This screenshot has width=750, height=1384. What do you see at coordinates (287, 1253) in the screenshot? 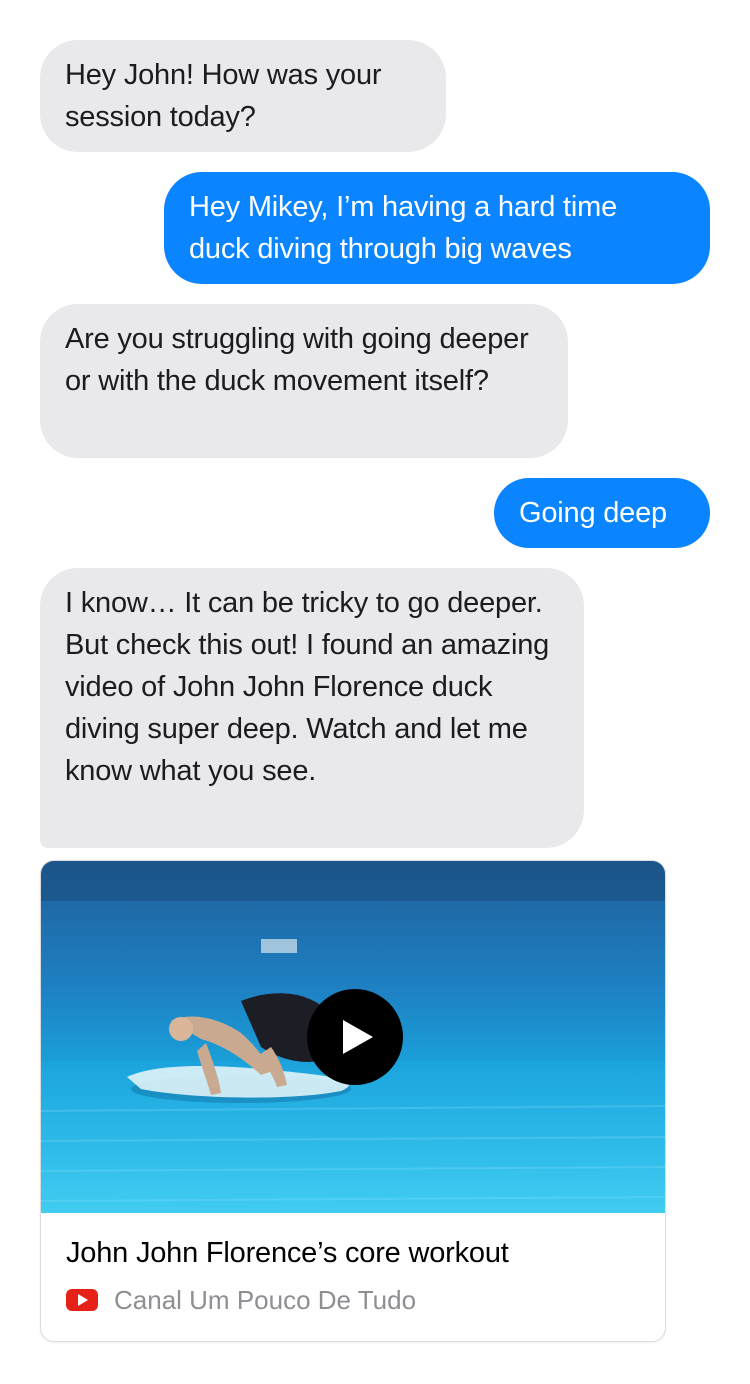
I see `video-title: John John Florence’s core workout` at bounding box center [287, 1253].